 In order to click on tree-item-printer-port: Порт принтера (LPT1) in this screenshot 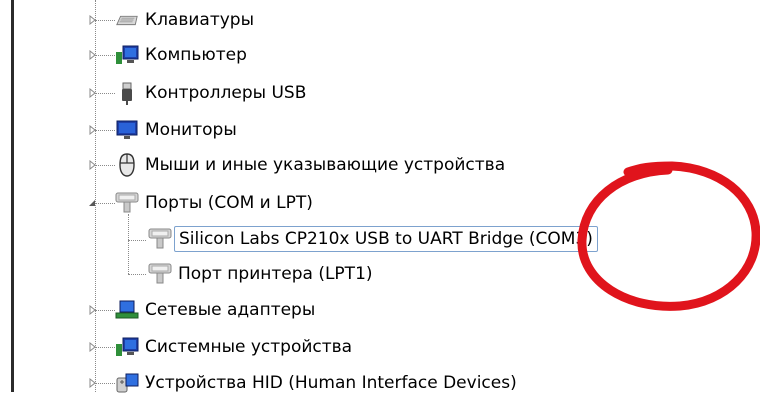, I will do `click(260, 274)`.